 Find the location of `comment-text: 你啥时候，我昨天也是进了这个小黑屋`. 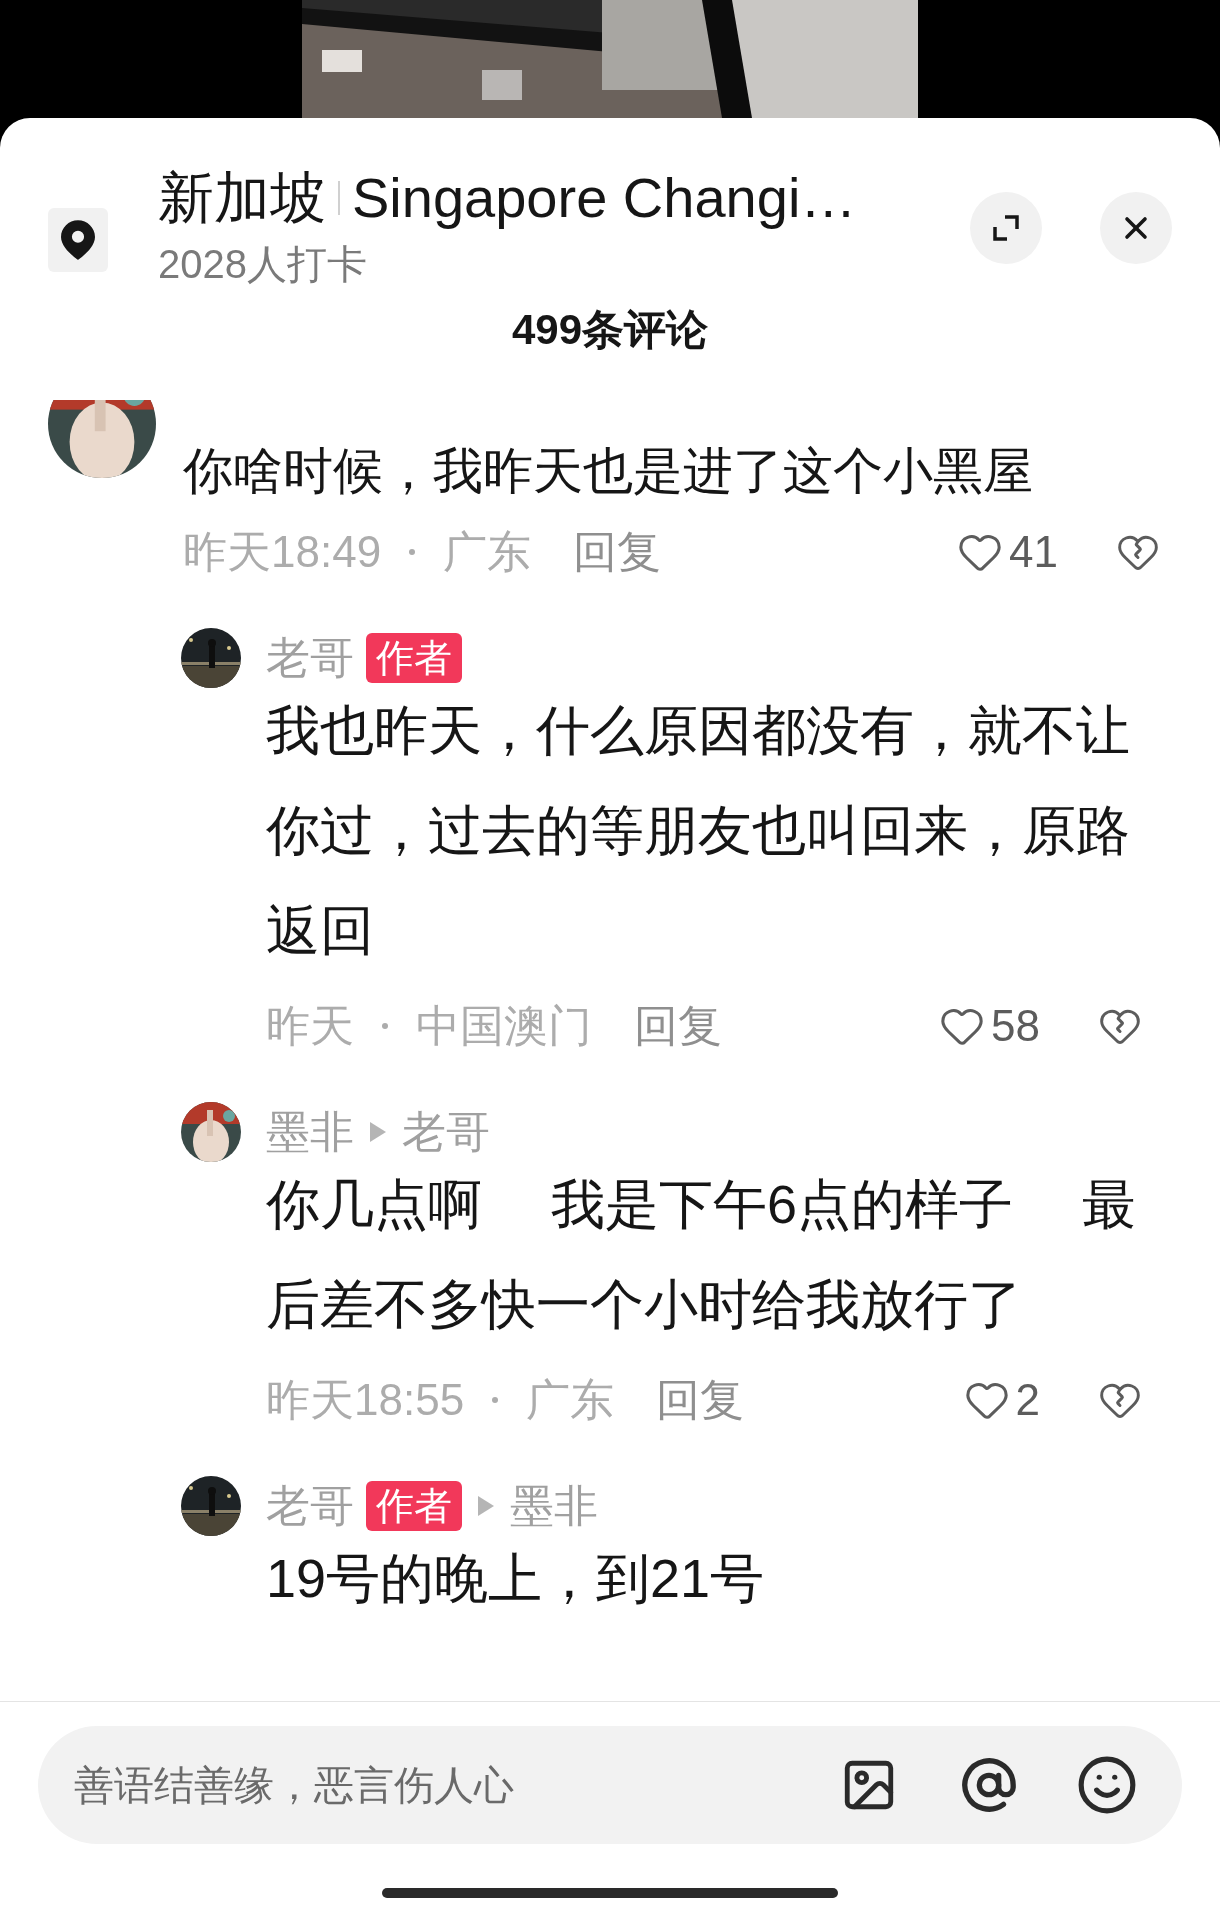

comment-text: 你啥时候，我昨天也是进了这个小黑屋 is located at coordinates (608, 471).